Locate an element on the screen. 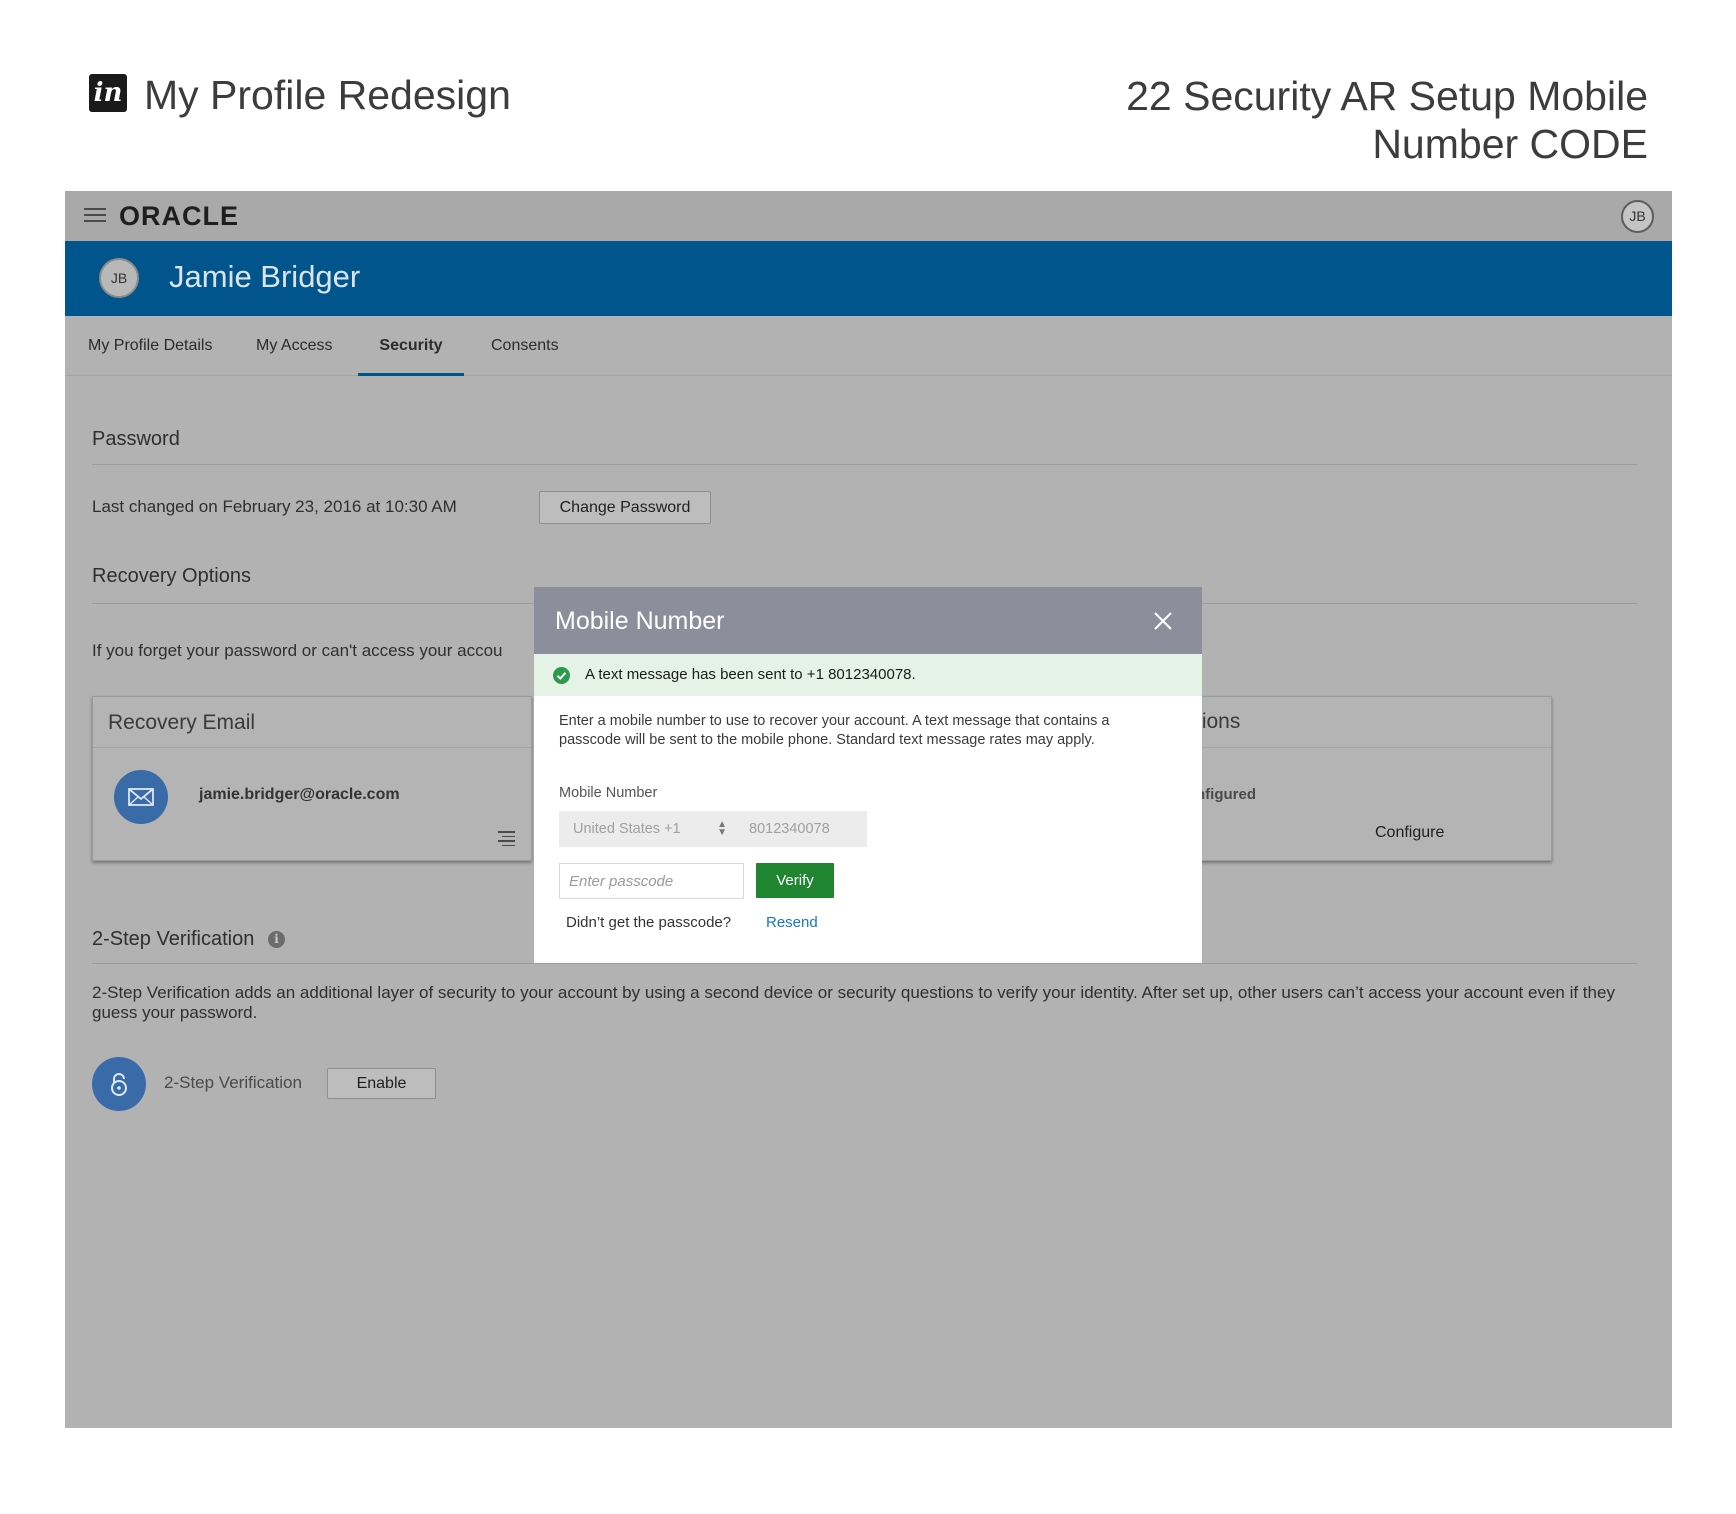 This screenshot has height=1514, width=1736. recovery-email-title: Recovery Email is located at coordinates (182, 722).